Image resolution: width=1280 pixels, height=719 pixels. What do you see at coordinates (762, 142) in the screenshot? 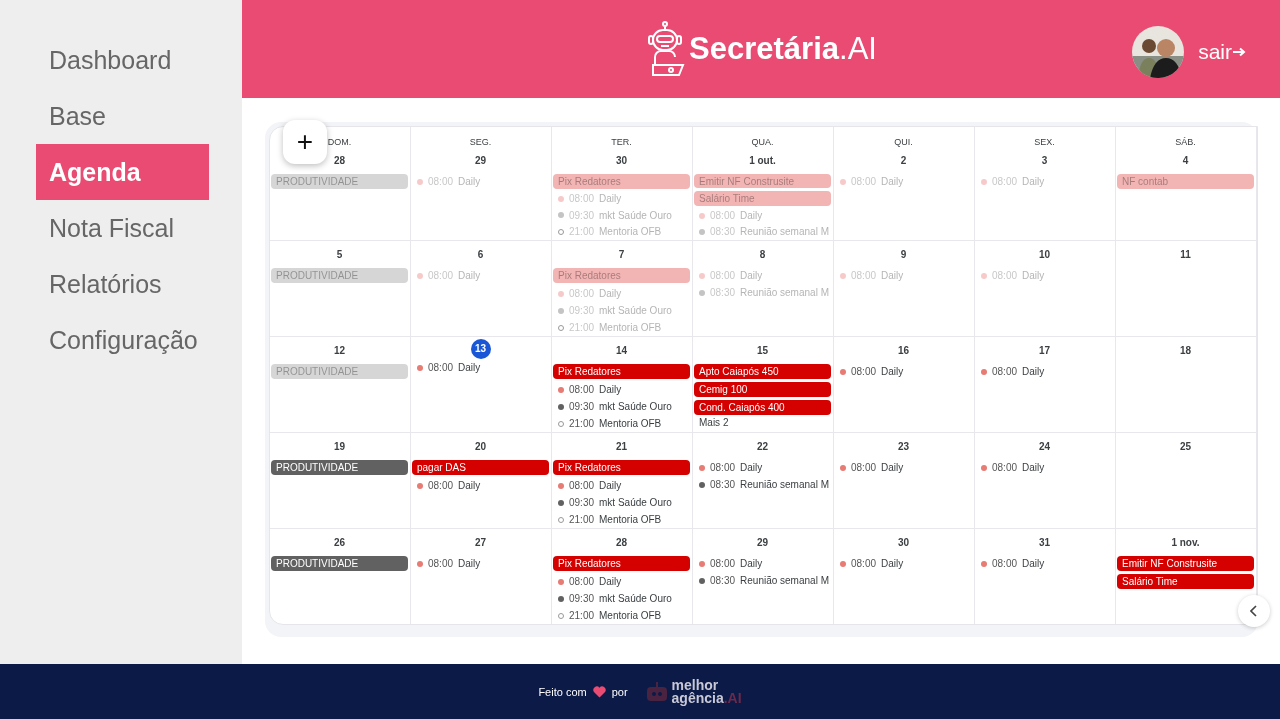
I see `weekday-label: QUA.` at bounding box center [762, 142].